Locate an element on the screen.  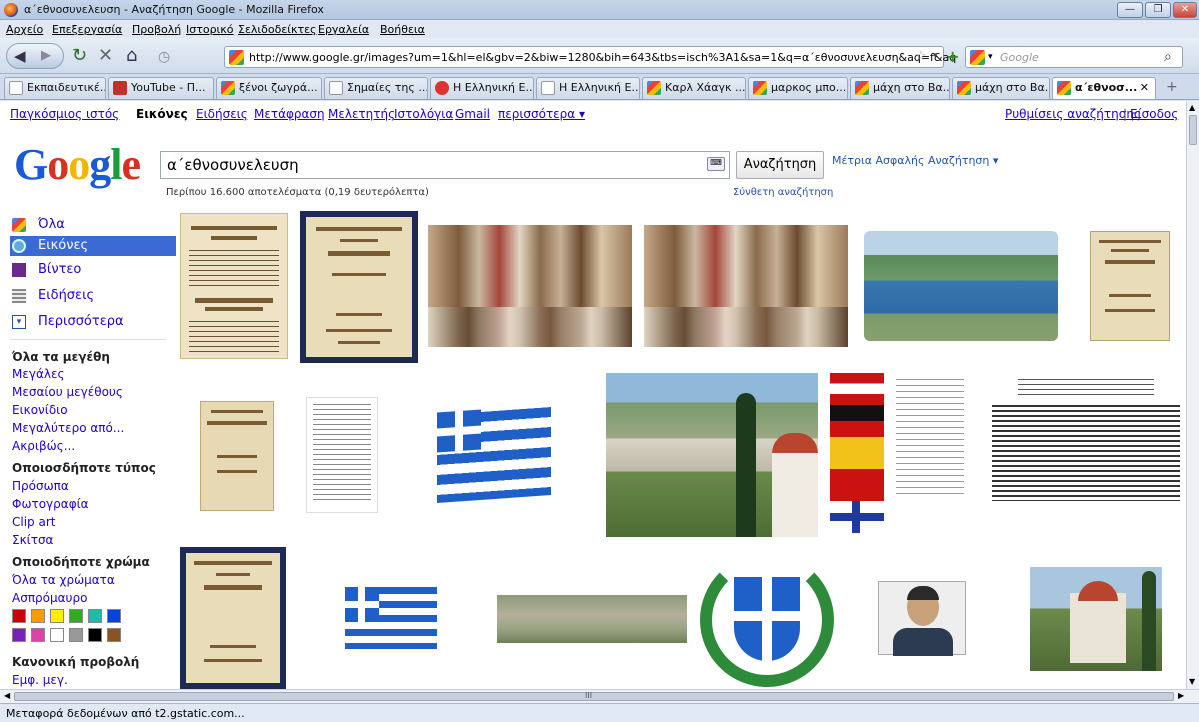
type-lineart-link: Σκίτσα is located at coordinates (32, 540).